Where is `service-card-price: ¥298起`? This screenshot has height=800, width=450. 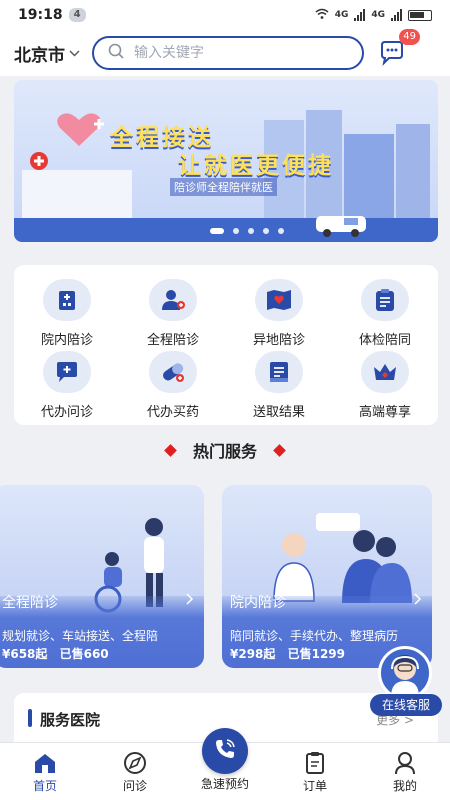 service-card-price: ¥298起 is located at coordinates (253, 654).